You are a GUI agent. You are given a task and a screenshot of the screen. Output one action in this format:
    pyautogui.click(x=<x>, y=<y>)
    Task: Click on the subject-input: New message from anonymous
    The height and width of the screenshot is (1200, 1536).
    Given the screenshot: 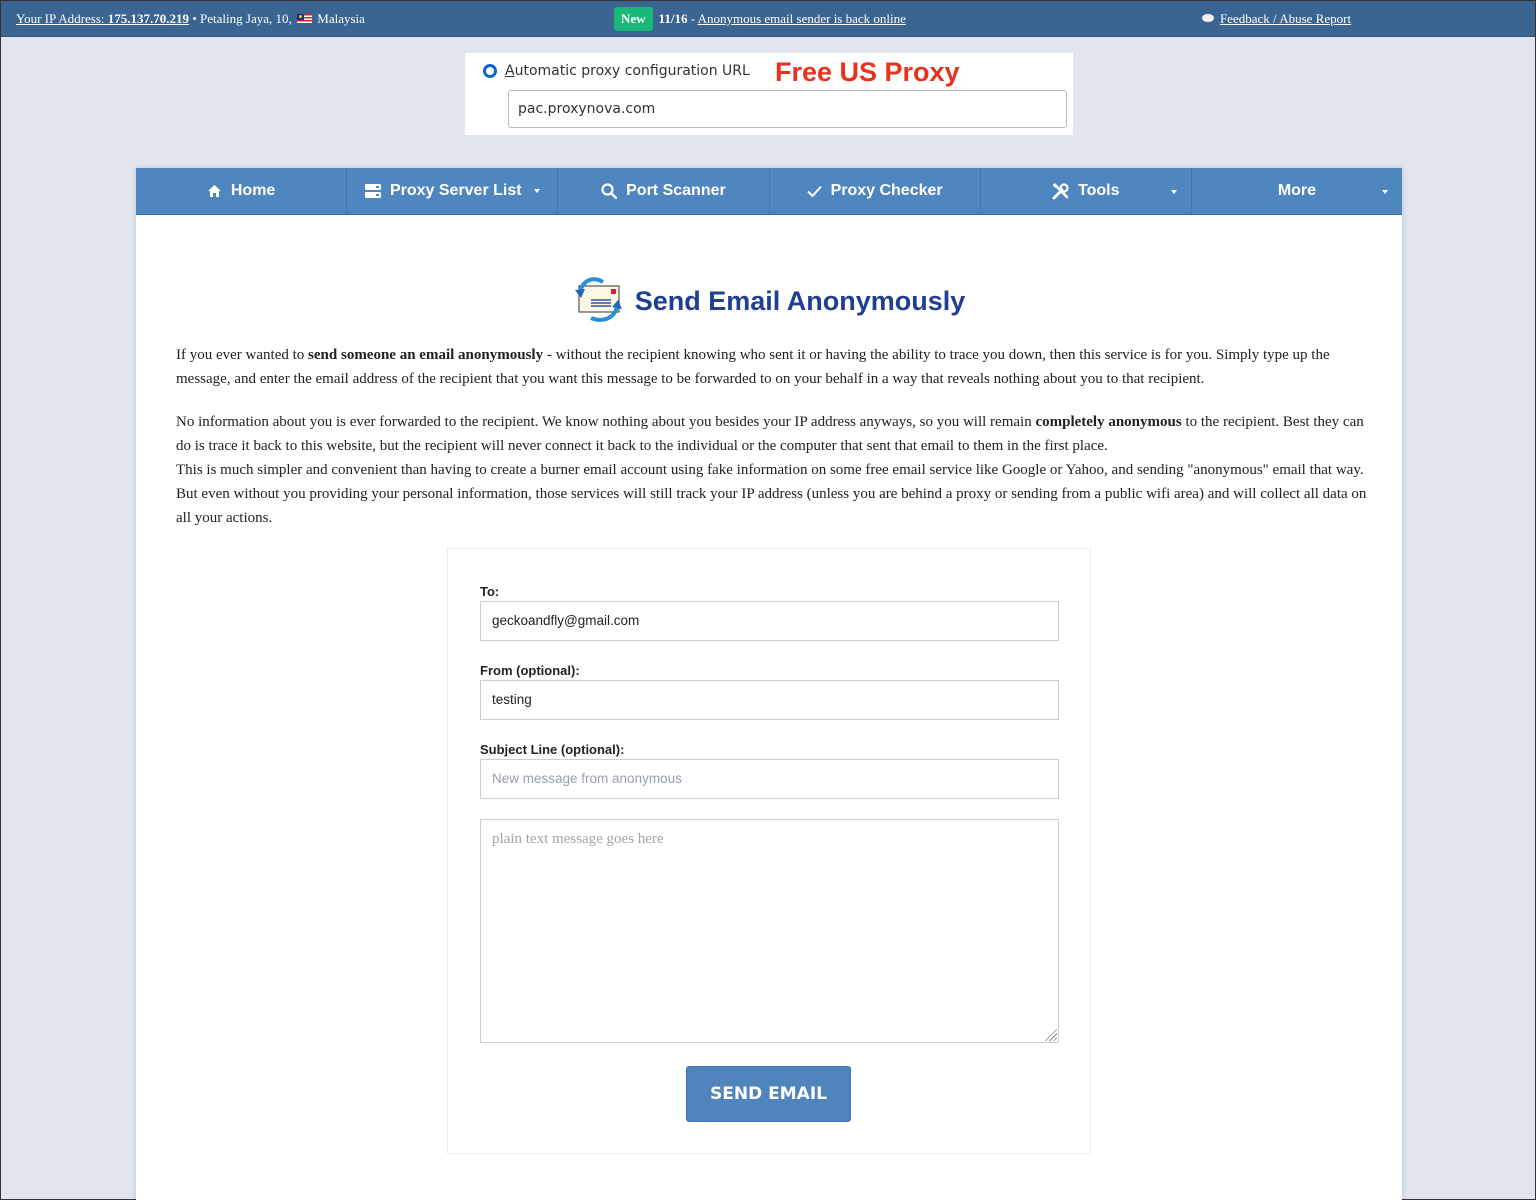 What is the action you would take?
    pyautogui.click(x=769, y=779)
    